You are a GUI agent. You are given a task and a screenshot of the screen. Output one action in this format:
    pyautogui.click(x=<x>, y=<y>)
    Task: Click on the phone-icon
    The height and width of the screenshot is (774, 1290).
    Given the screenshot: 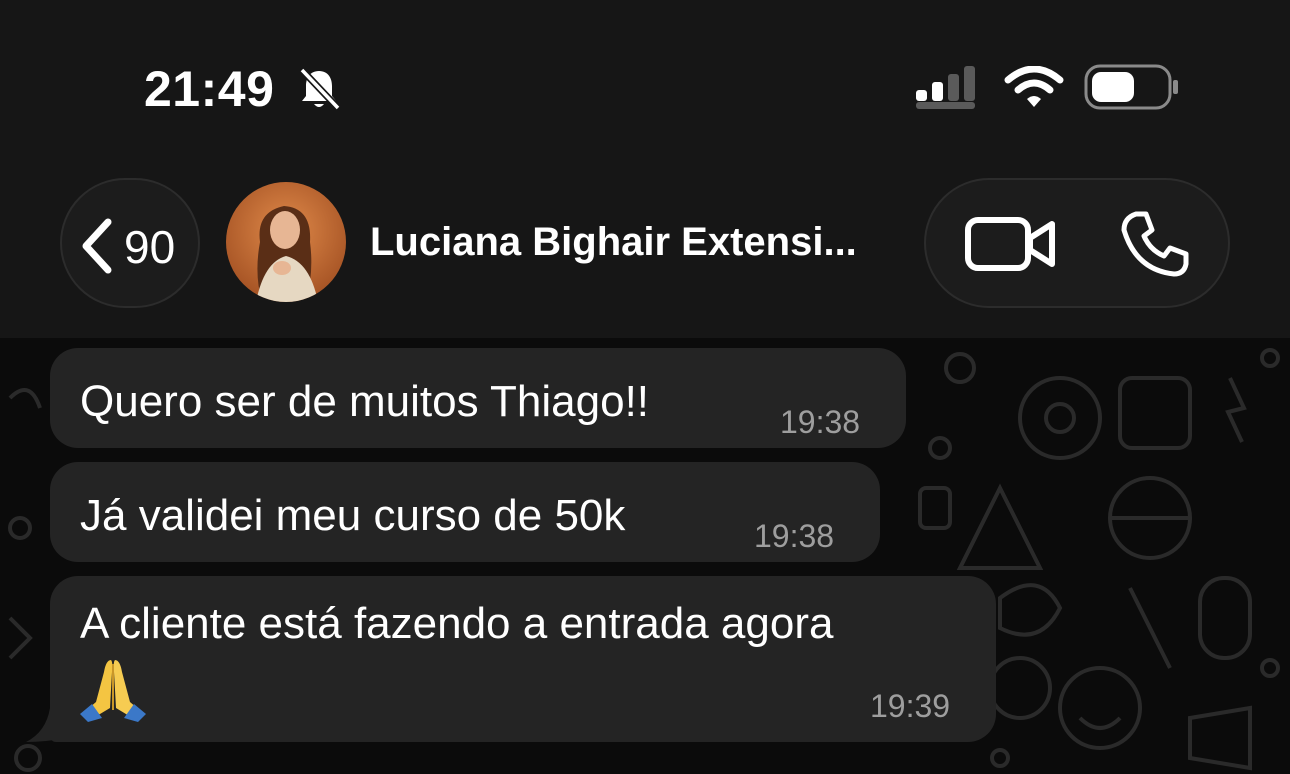 What is the action you would take?
    pyautogui.click(x=1155, y=244)
    